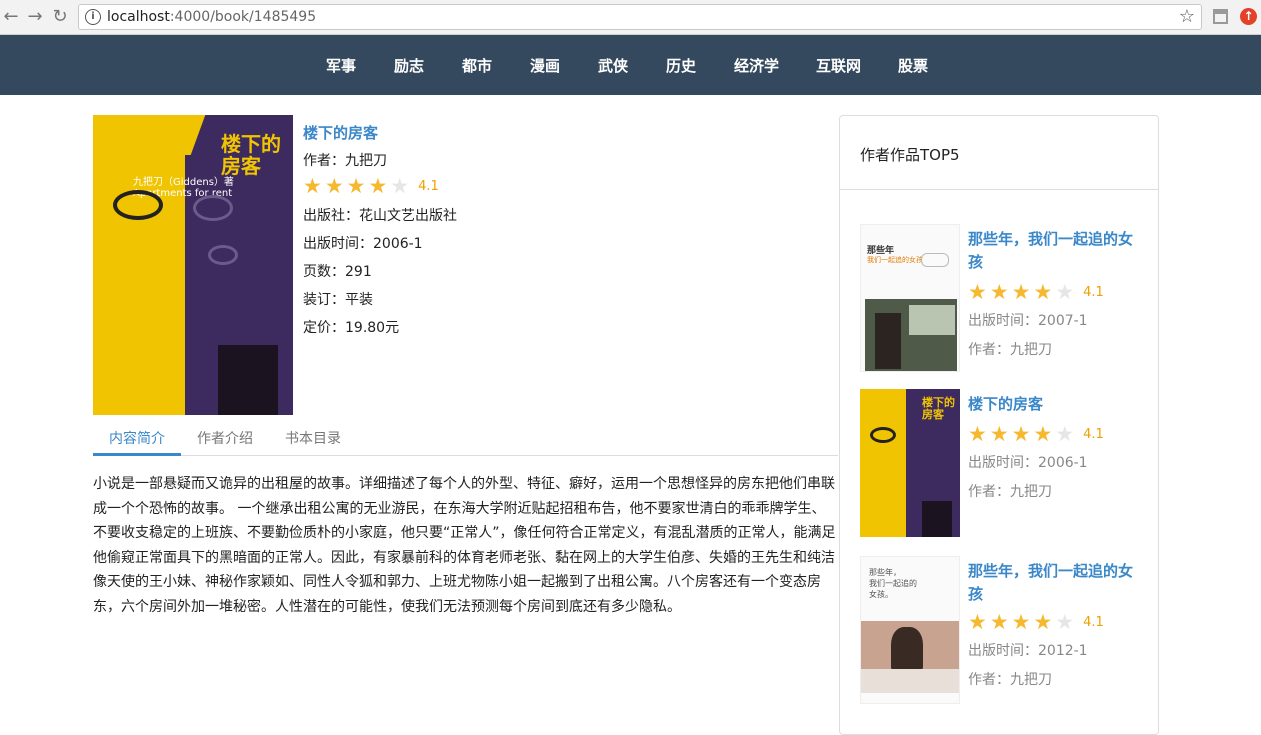  Describe the element at coordinates (211, 17) in the screenshot. I see `url-text: localhost:4000/book/1485495` at that location.